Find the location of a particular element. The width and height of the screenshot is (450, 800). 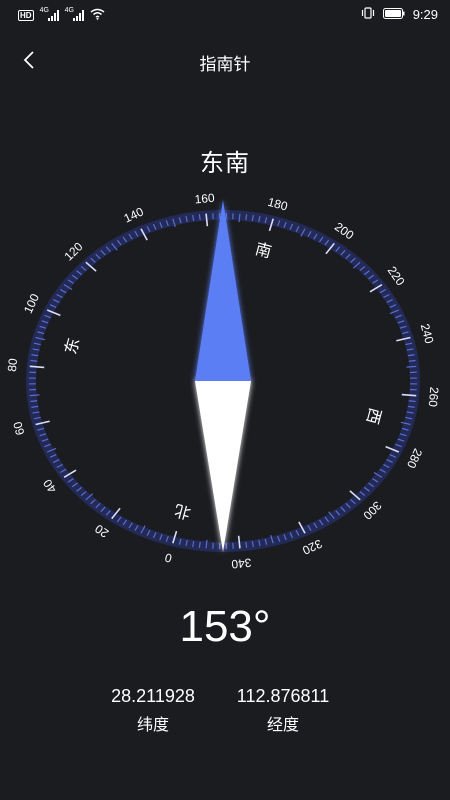

dial-number: 100 is located at coordinates (31, 303).